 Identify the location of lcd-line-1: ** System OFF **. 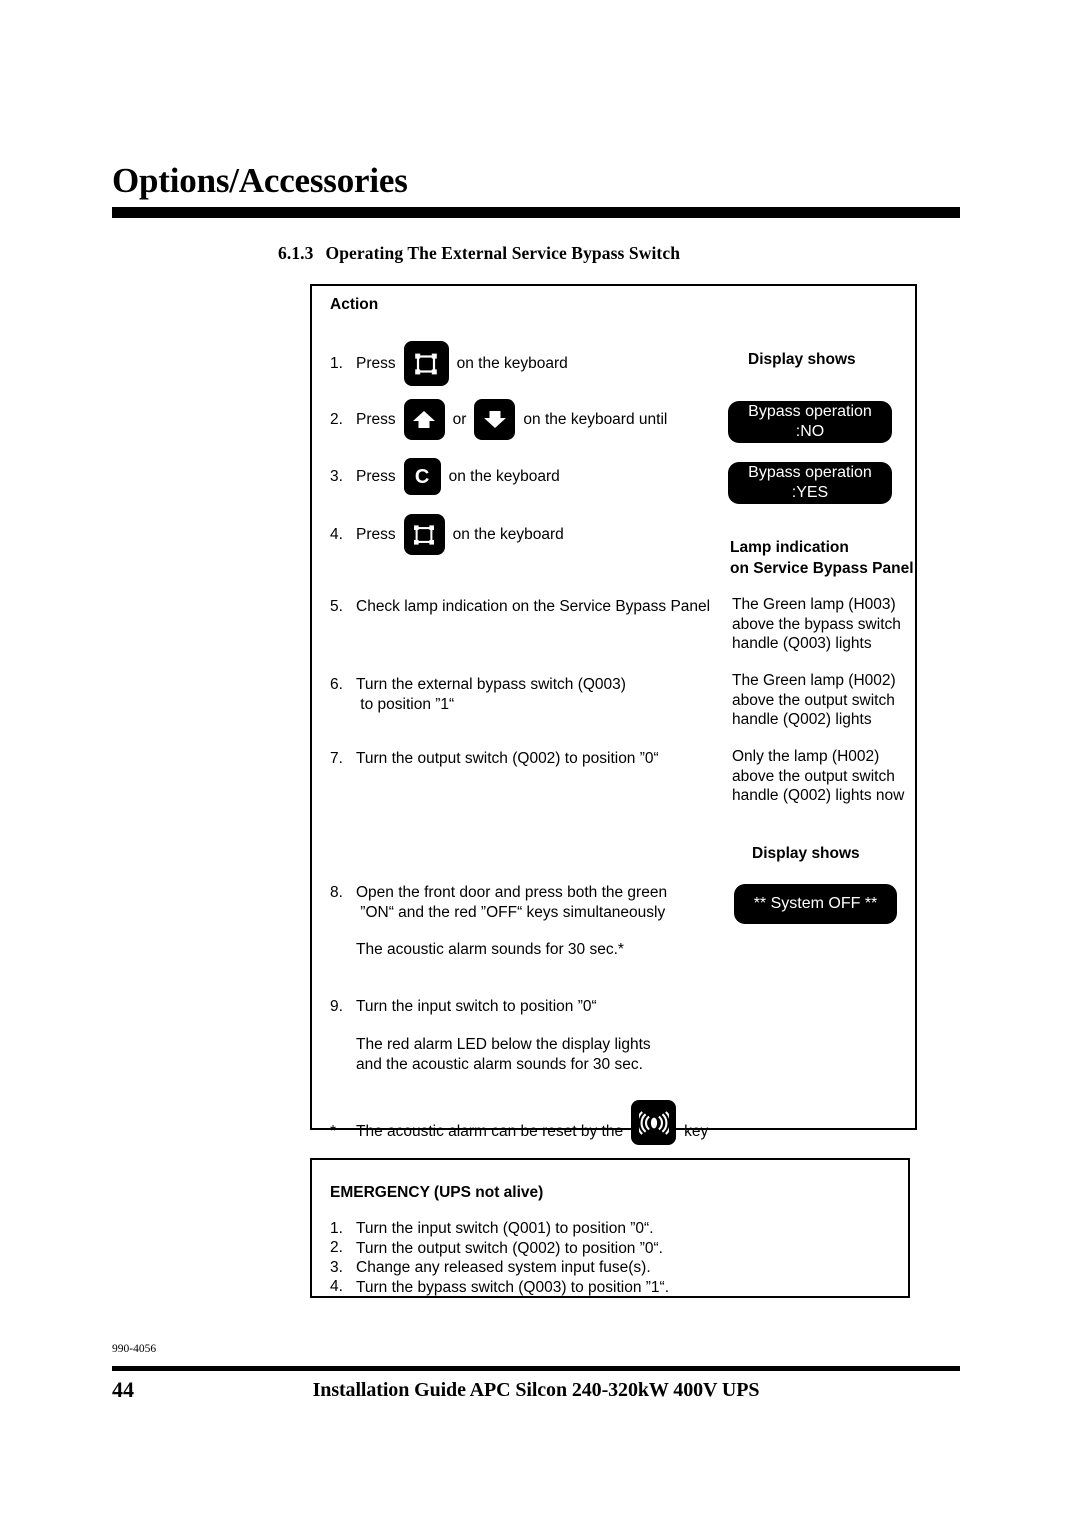
(815, 903).